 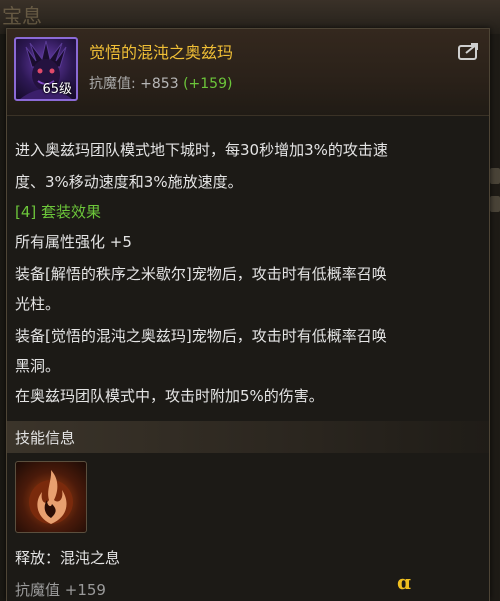 I want to click on description-line: 装备[觉悟的混沌之奥兹玛]宠物后，攻击时有低概率召唤, so click(x=201, y=336).